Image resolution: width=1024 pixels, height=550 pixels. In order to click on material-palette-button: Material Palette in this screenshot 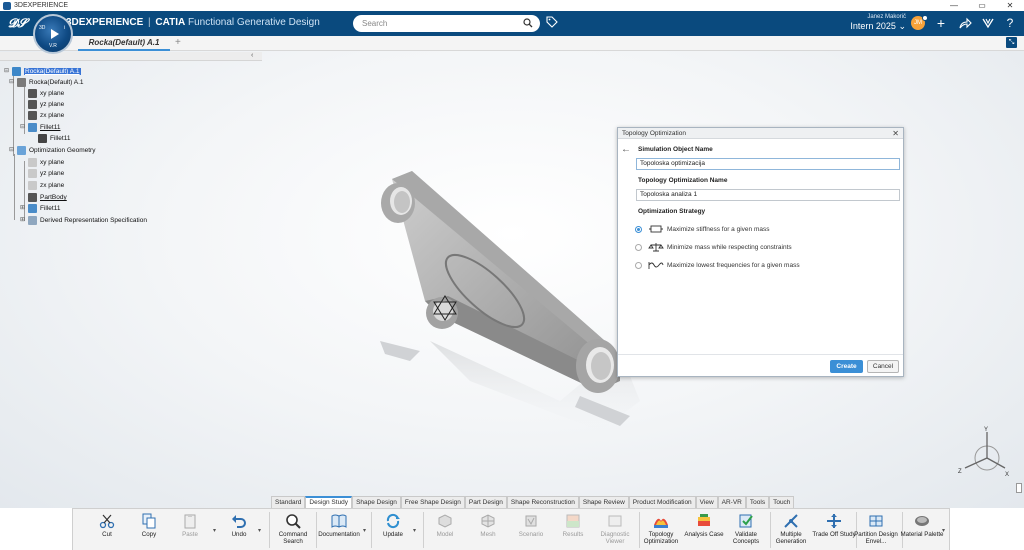, I will do `click(922, 530)`.